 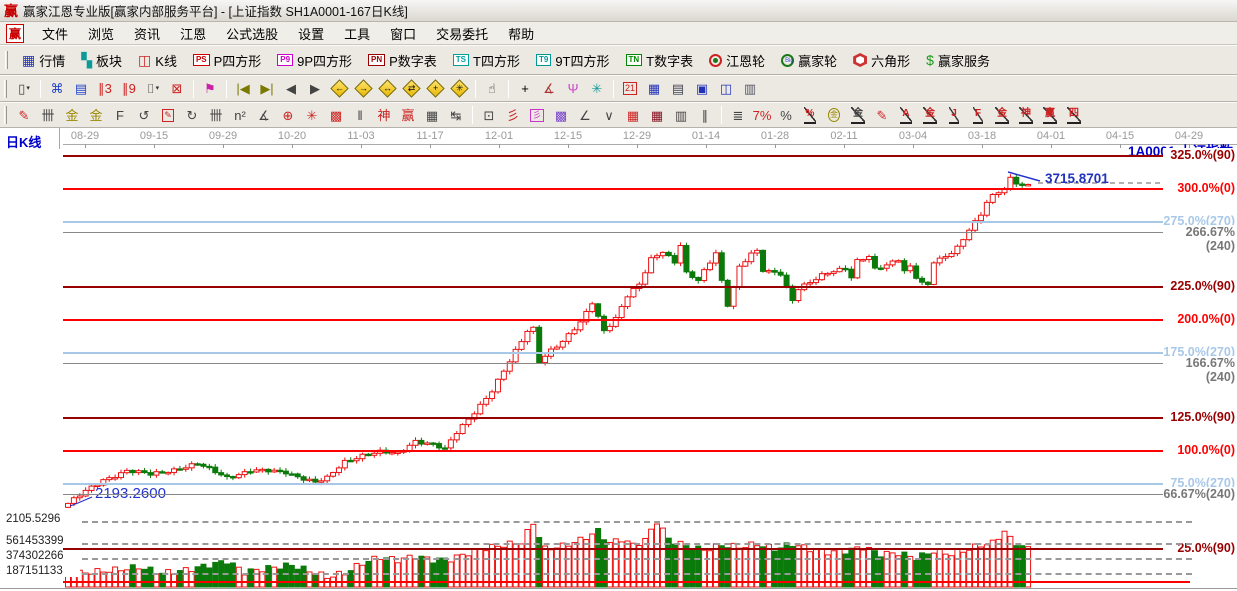 What do you see at coordinates (157, 60) in the screenshot?
I see `kline-button: ◫ K线` at bounding box center [157, 60].